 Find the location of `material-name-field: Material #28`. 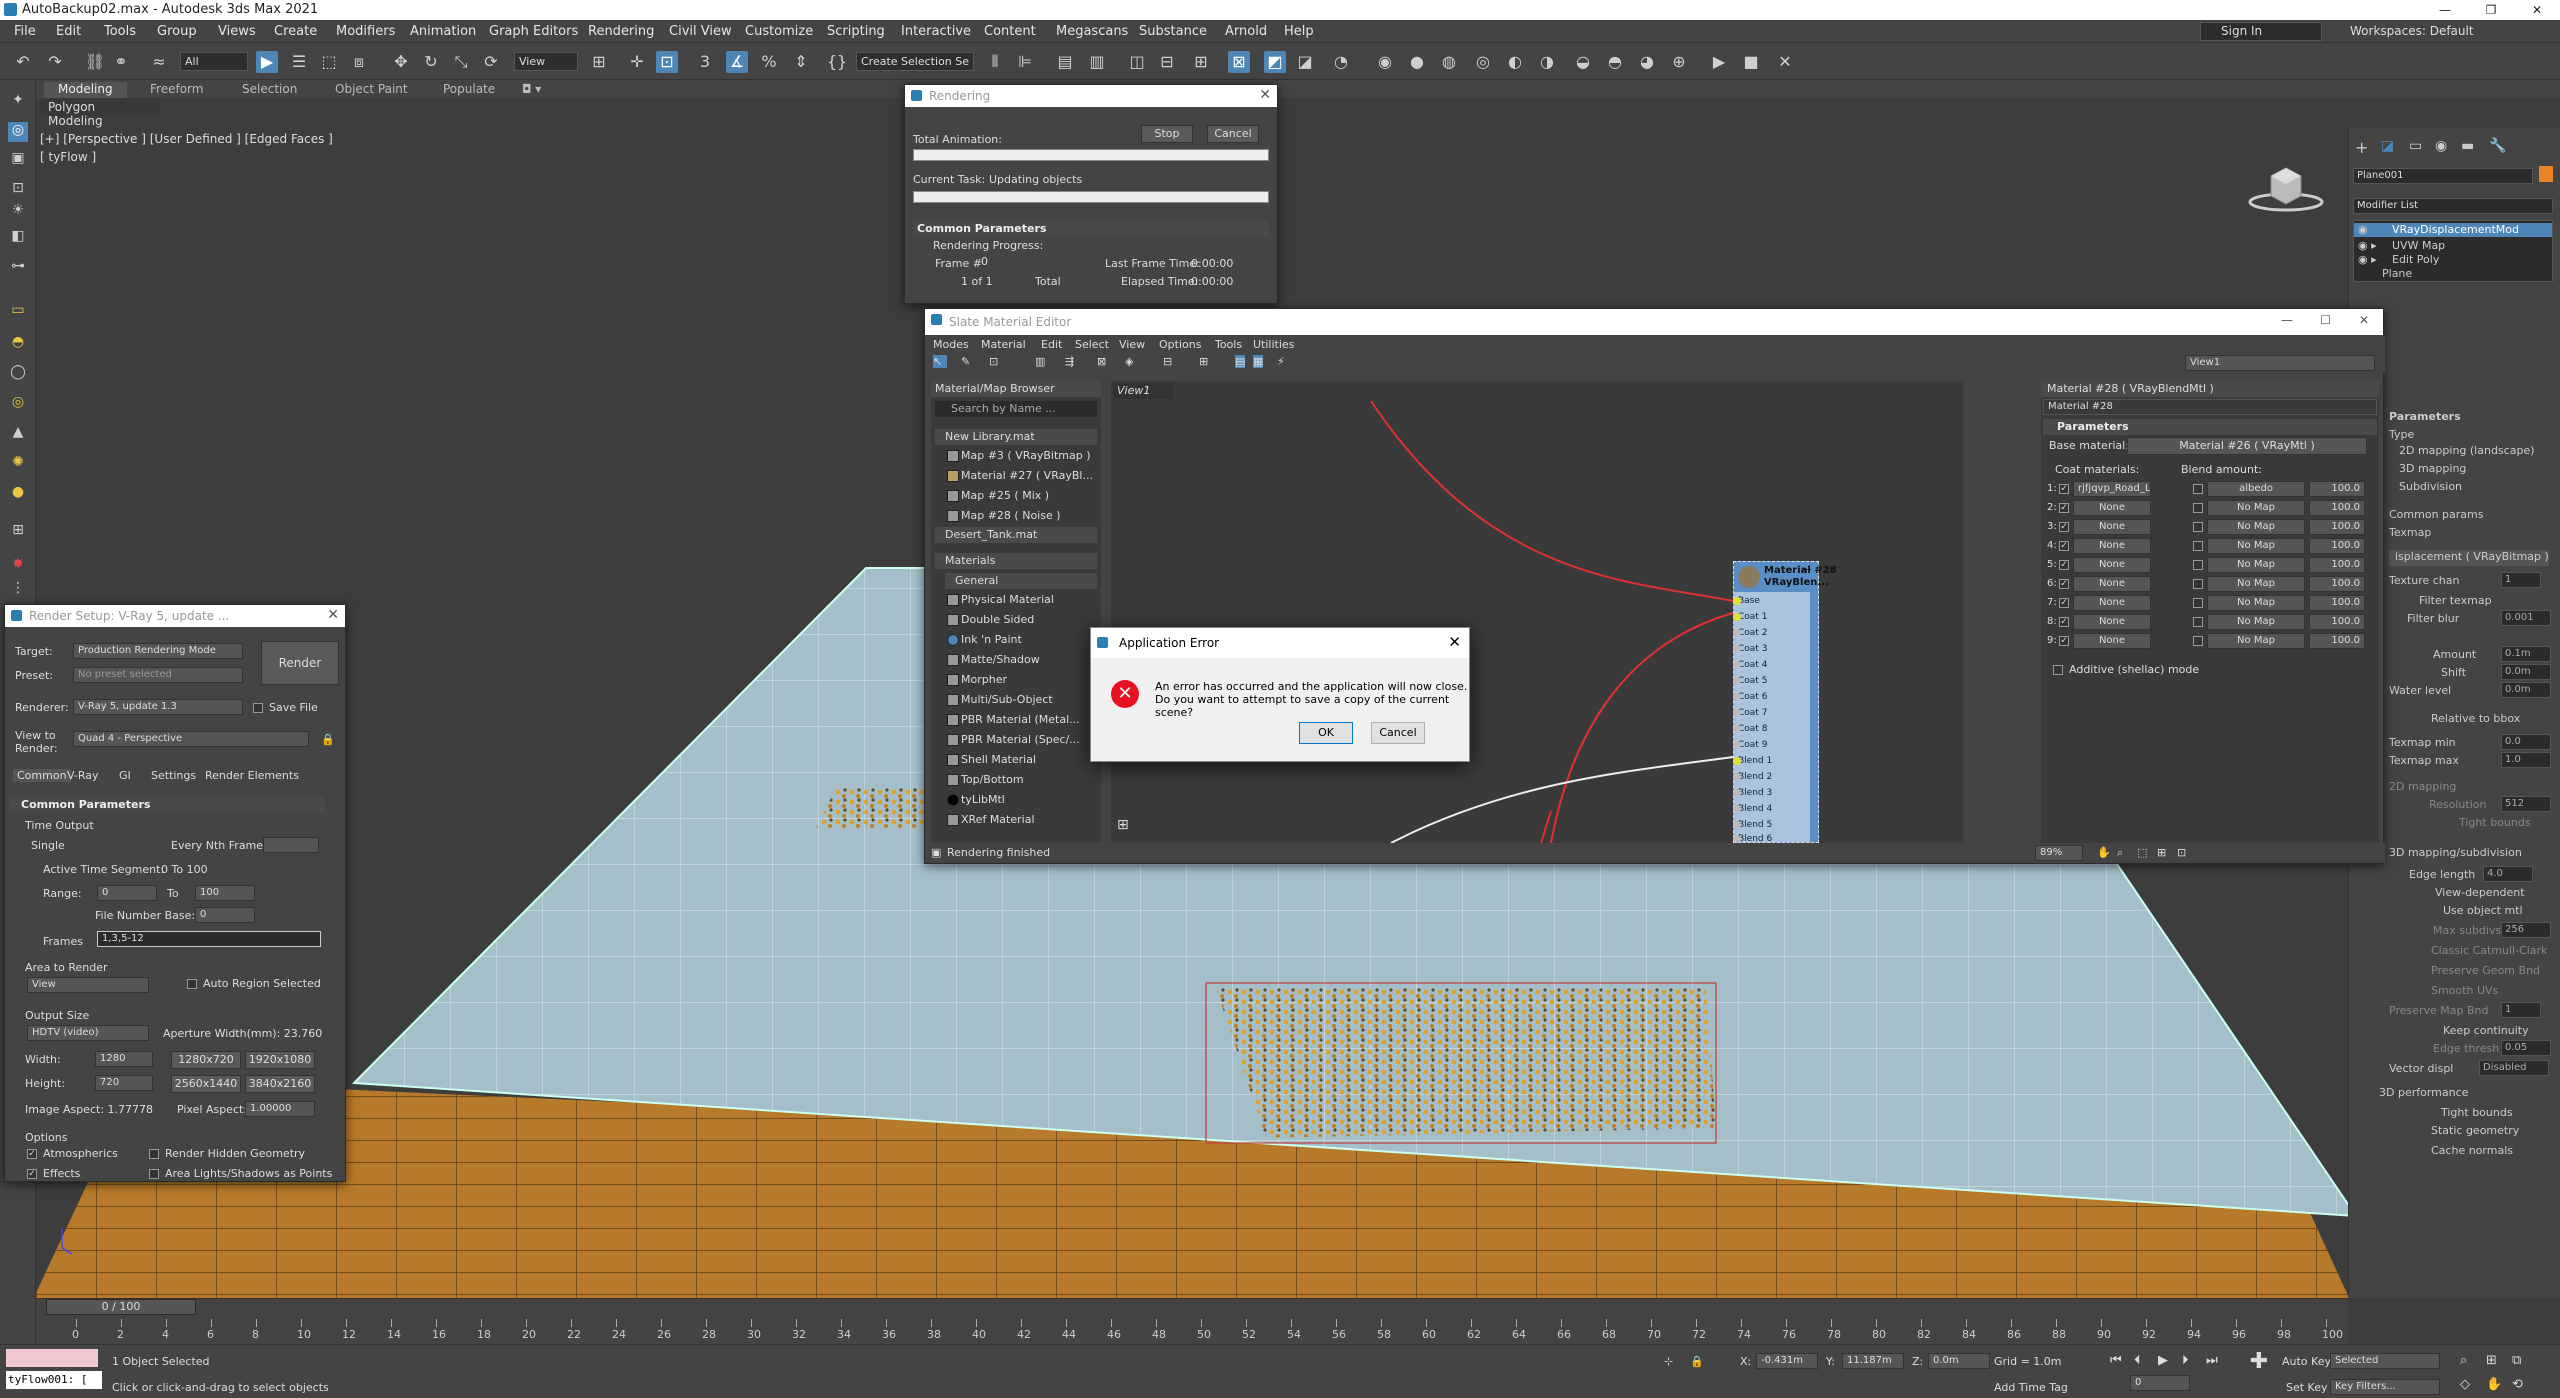

material-name-field: Material #28 is located at coordinates (2210, 407).